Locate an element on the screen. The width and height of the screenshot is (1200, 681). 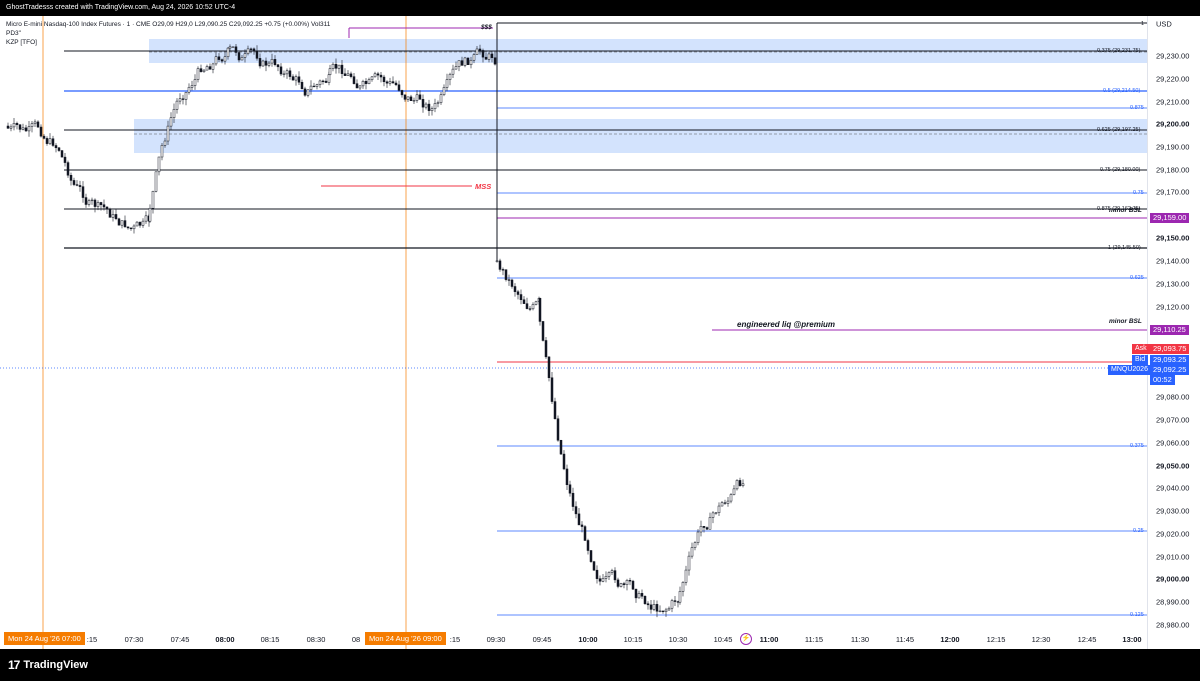
price-tick: 29,120.00 is located at coordinates (1173, 307).